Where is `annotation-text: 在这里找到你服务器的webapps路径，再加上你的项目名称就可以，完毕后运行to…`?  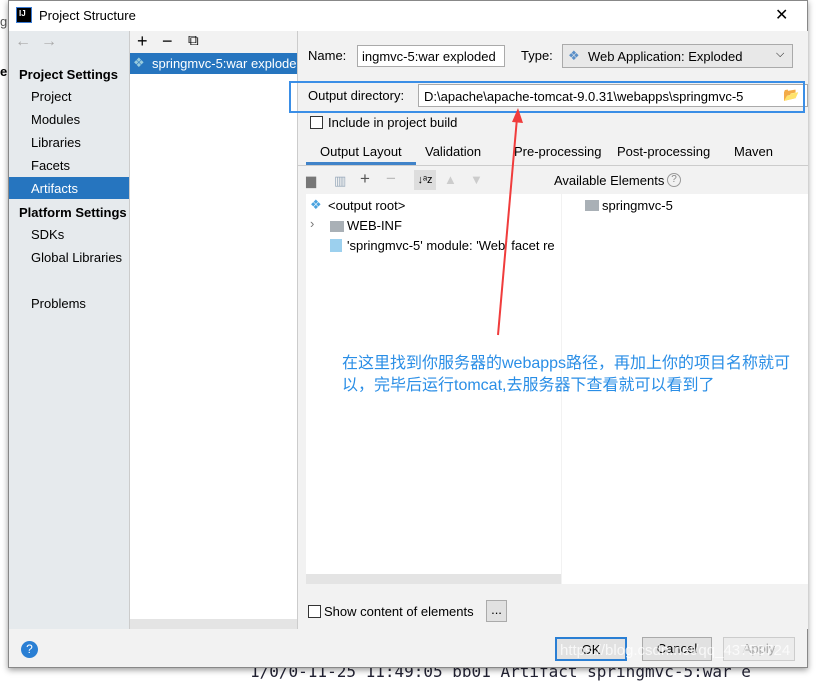
annotation-text: 在这里找到你服务器的webapps路径，再加上你的项目名称就可以，完毕后运行to… is located at coordinates (566, 374).